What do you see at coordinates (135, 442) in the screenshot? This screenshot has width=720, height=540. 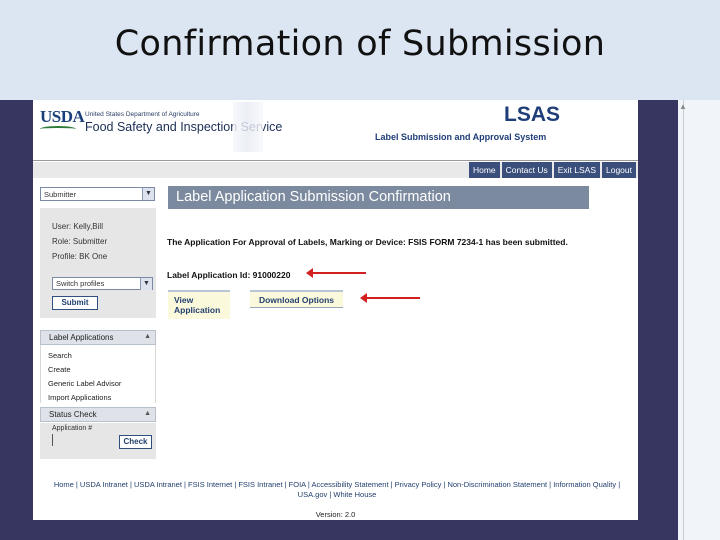 I see `check-button: Check` at bounding box center [135, 442].